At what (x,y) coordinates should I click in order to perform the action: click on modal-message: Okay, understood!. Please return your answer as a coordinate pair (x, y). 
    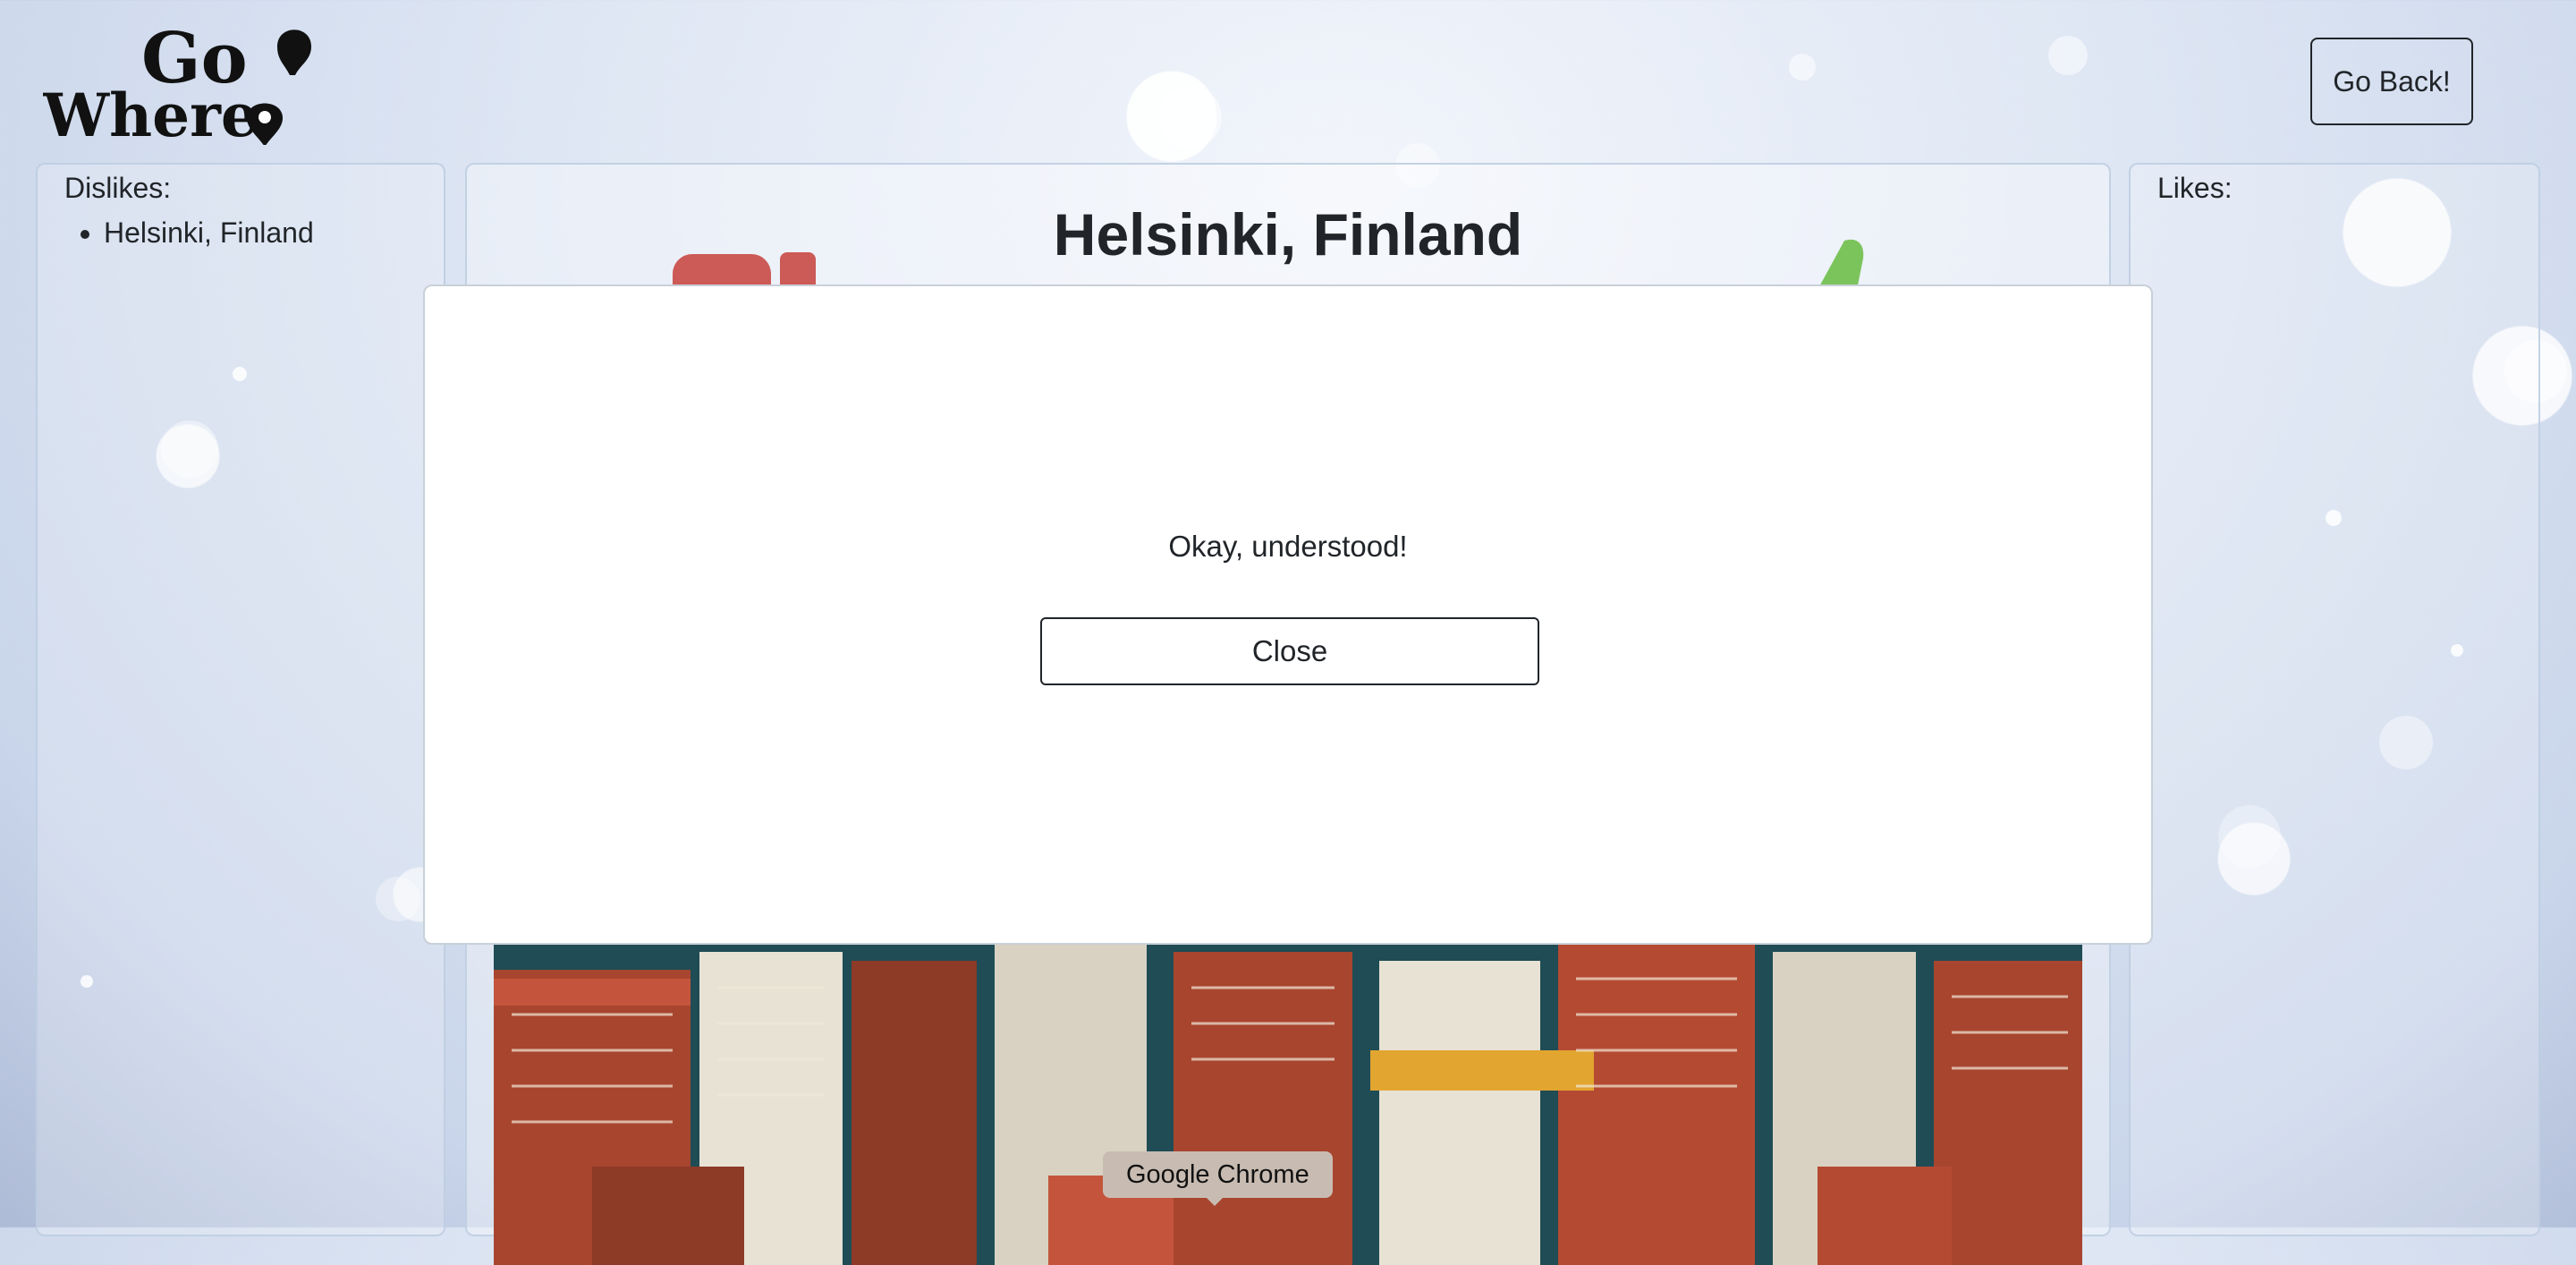
    Looking at the image, I should click on (1288, 546).